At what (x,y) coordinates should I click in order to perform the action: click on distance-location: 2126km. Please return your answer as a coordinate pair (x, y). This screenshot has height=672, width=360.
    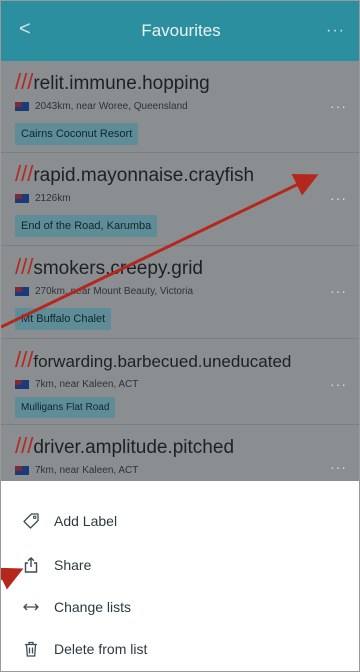
    Looking at the image, I should click on (53, 198).